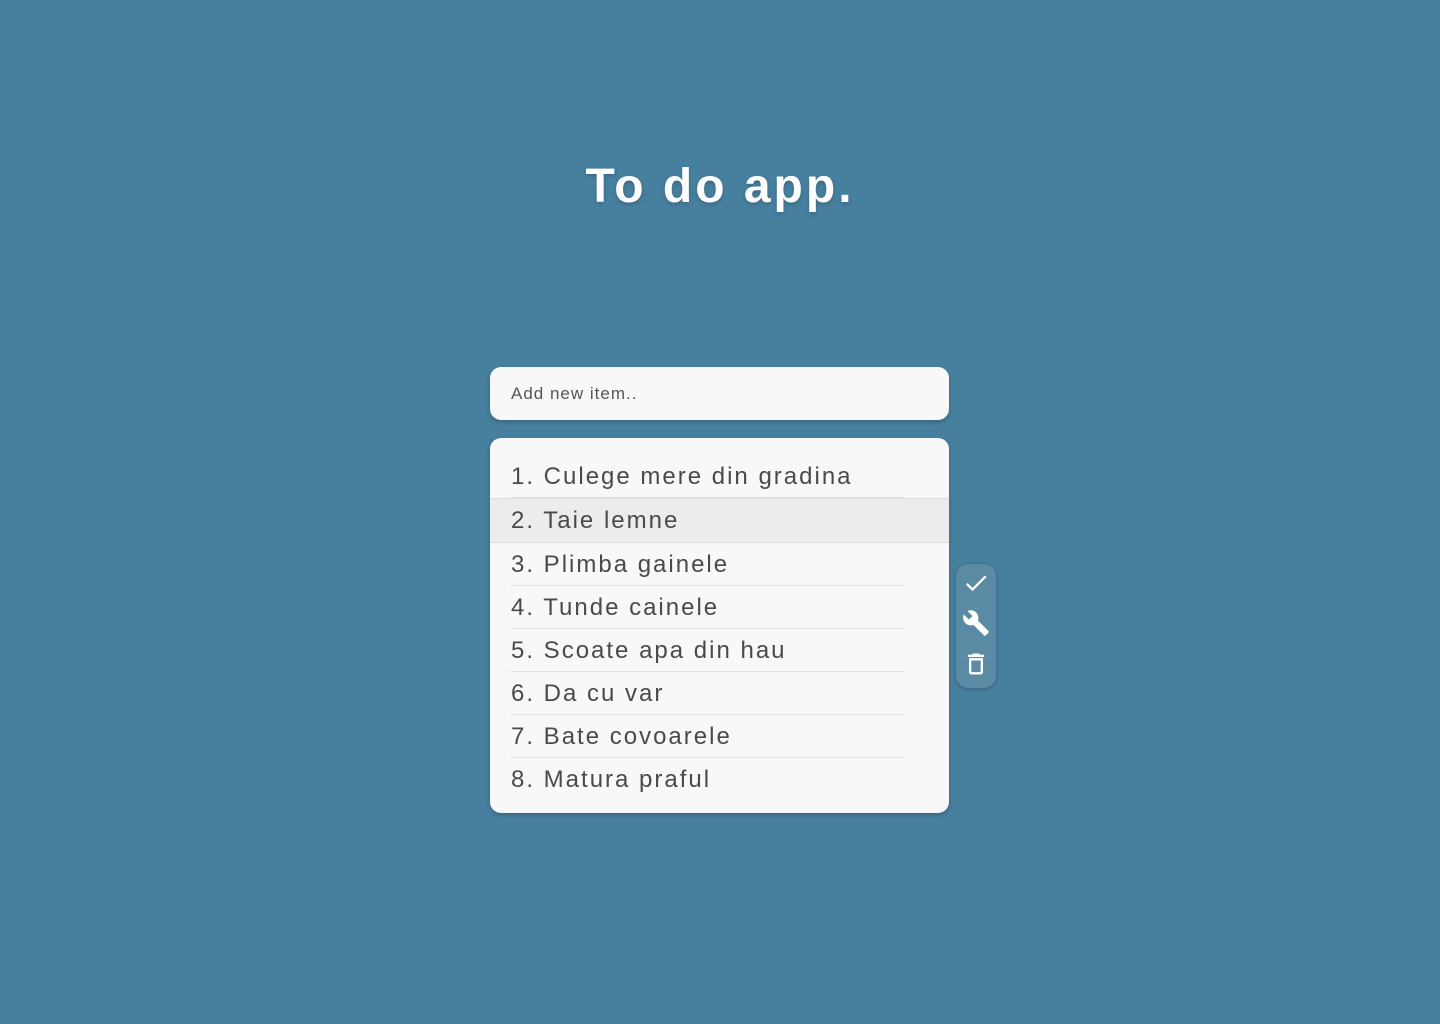 Image resolution: width=1440 pixels, height=1024 pixels. Describe the element at coordinates (720, 186) in the screenshot. I see `page-title: To do app.` at that location.